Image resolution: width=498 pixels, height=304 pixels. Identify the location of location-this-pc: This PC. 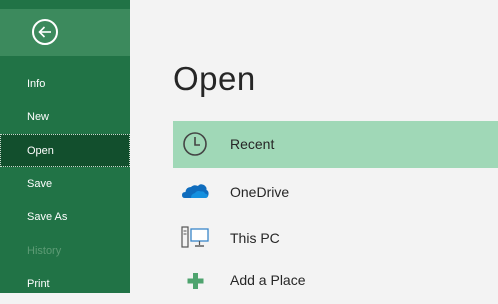
(335, 238).